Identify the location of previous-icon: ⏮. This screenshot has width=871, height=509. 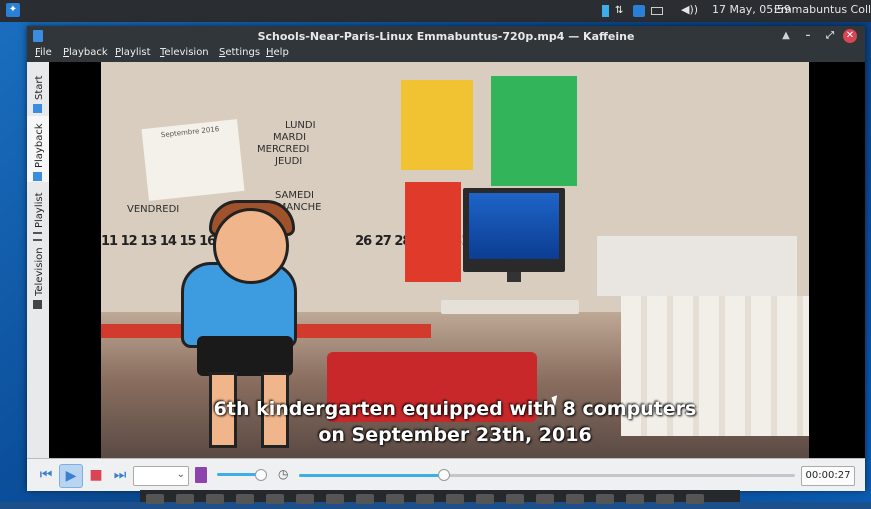
(46, 475).